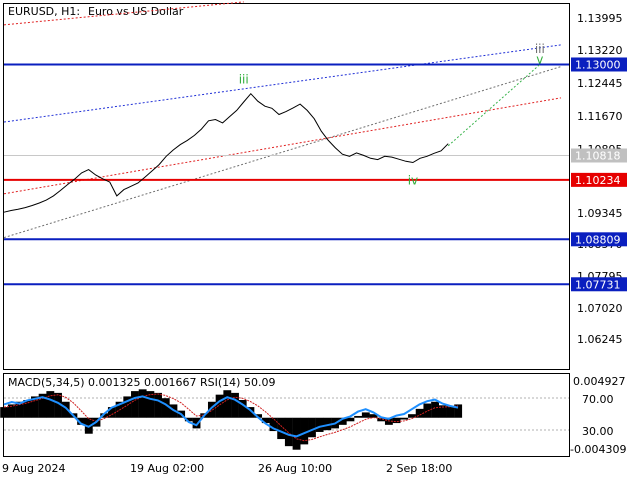 The image size is (640, 484). Describe the element at coordinates (419, 468) in the screenshot. I see `x-tick-label: 2 Sep 18:00` at that location.